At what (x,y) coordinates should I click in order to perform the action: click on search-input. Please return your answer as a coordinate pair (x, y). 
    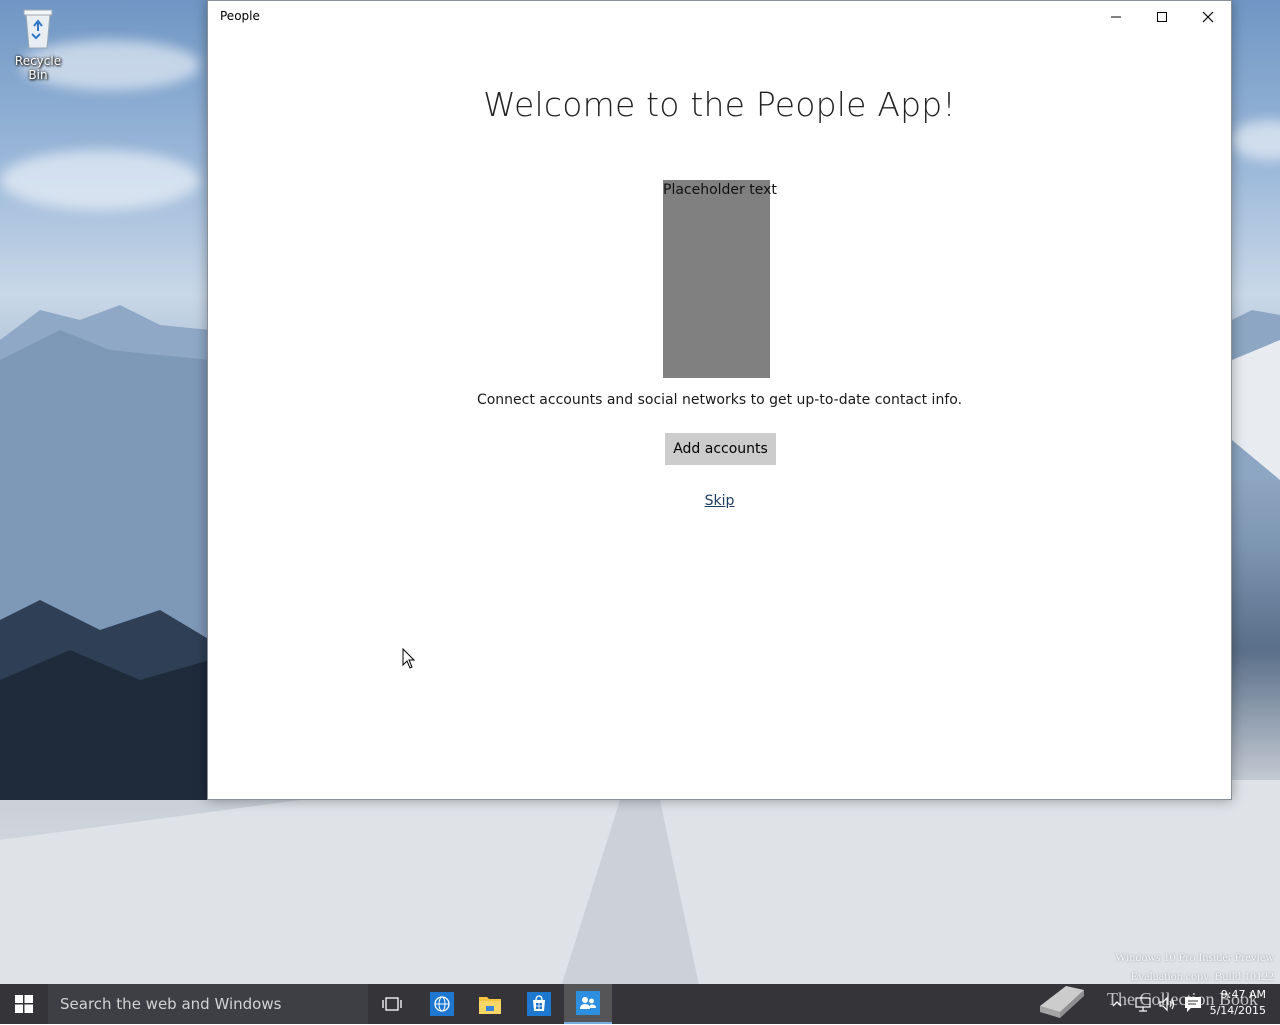
    Looking at the image, I should click on (208, 1004).